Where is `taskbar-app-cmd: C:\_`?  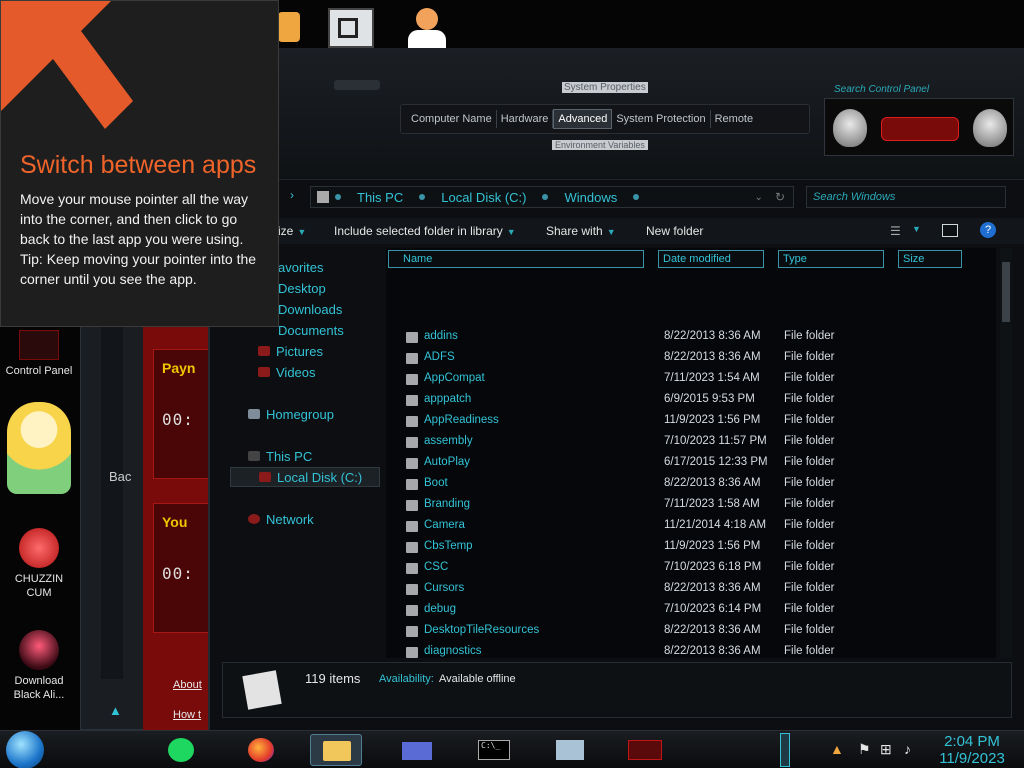
taskbar-app-cmd: C:\_ is located at coordinates (496, 750).